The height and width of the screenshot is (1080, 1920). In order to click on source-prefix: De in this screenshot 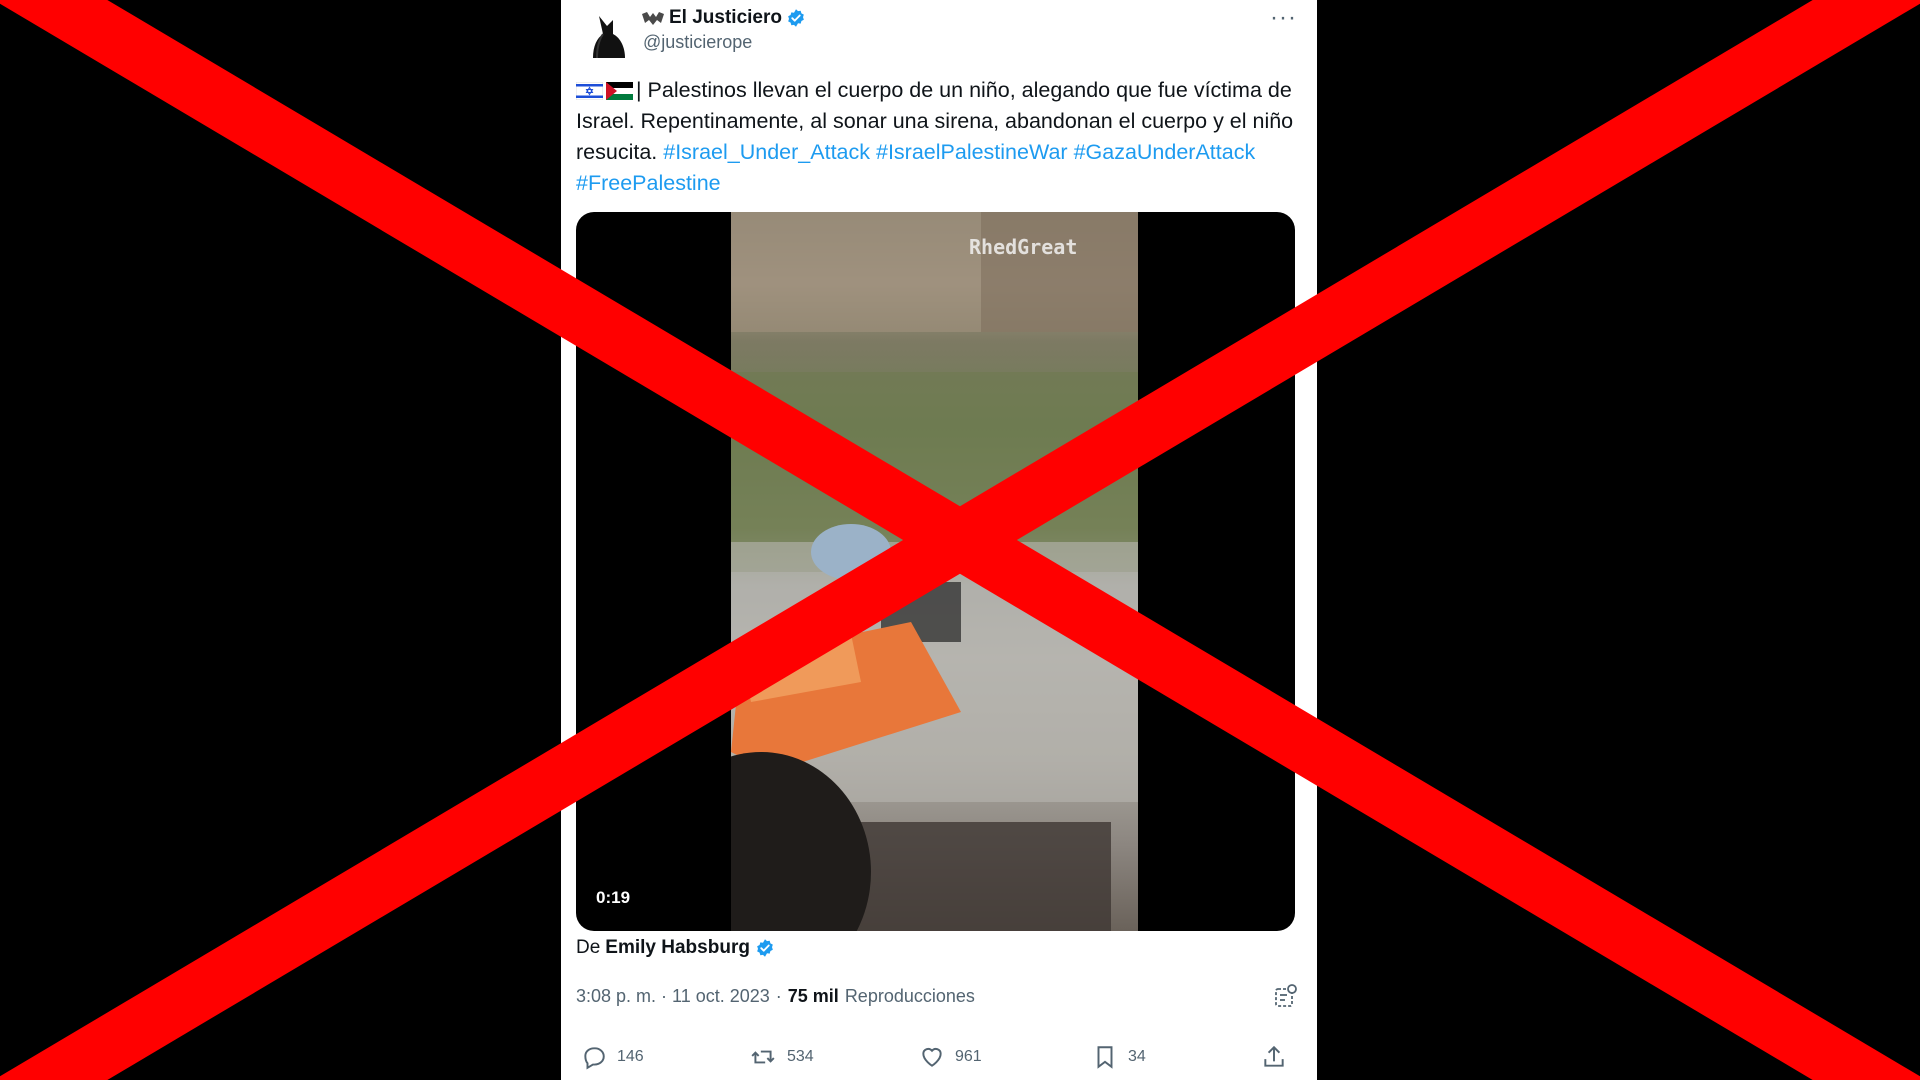, I will do `click(588, 947)`.